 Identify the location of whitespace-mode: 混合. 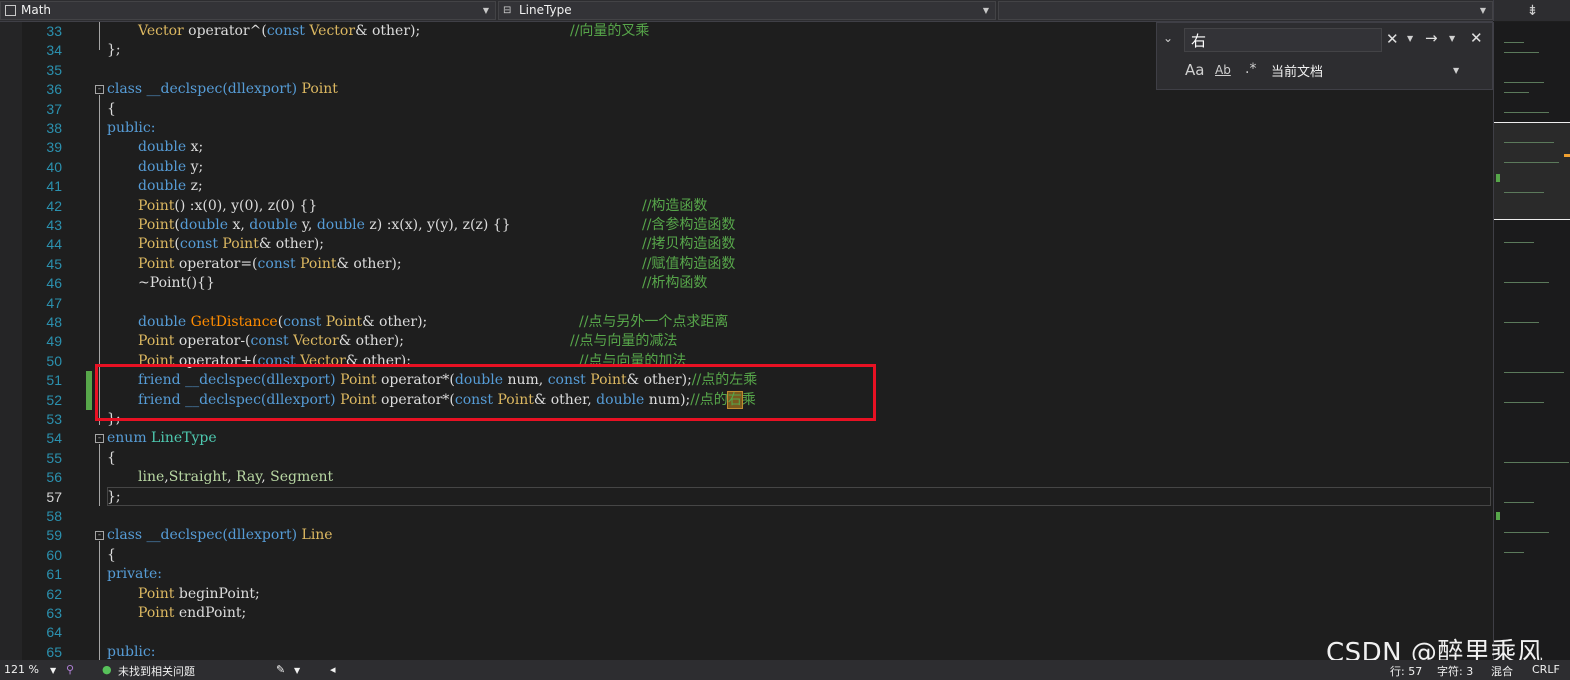
(1502, 671).